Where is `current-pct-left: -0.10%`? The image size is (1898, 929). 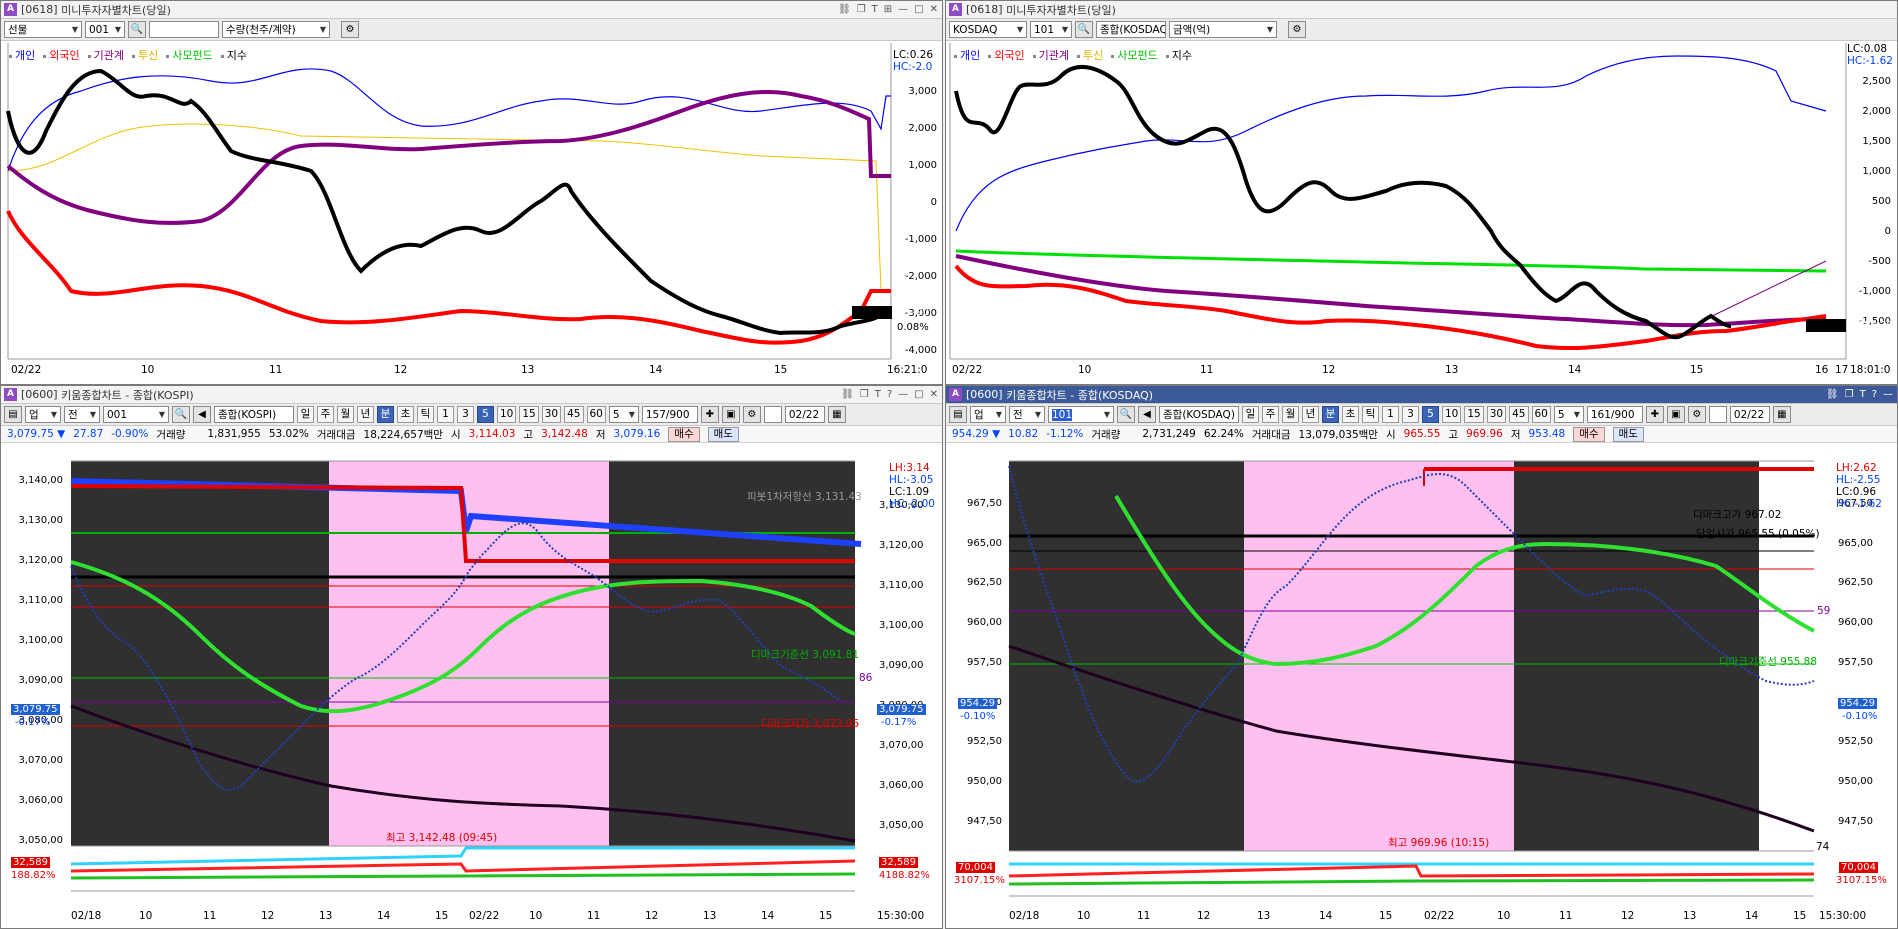
current-pct-left: -0.10% is located at coordinates (978, 716).